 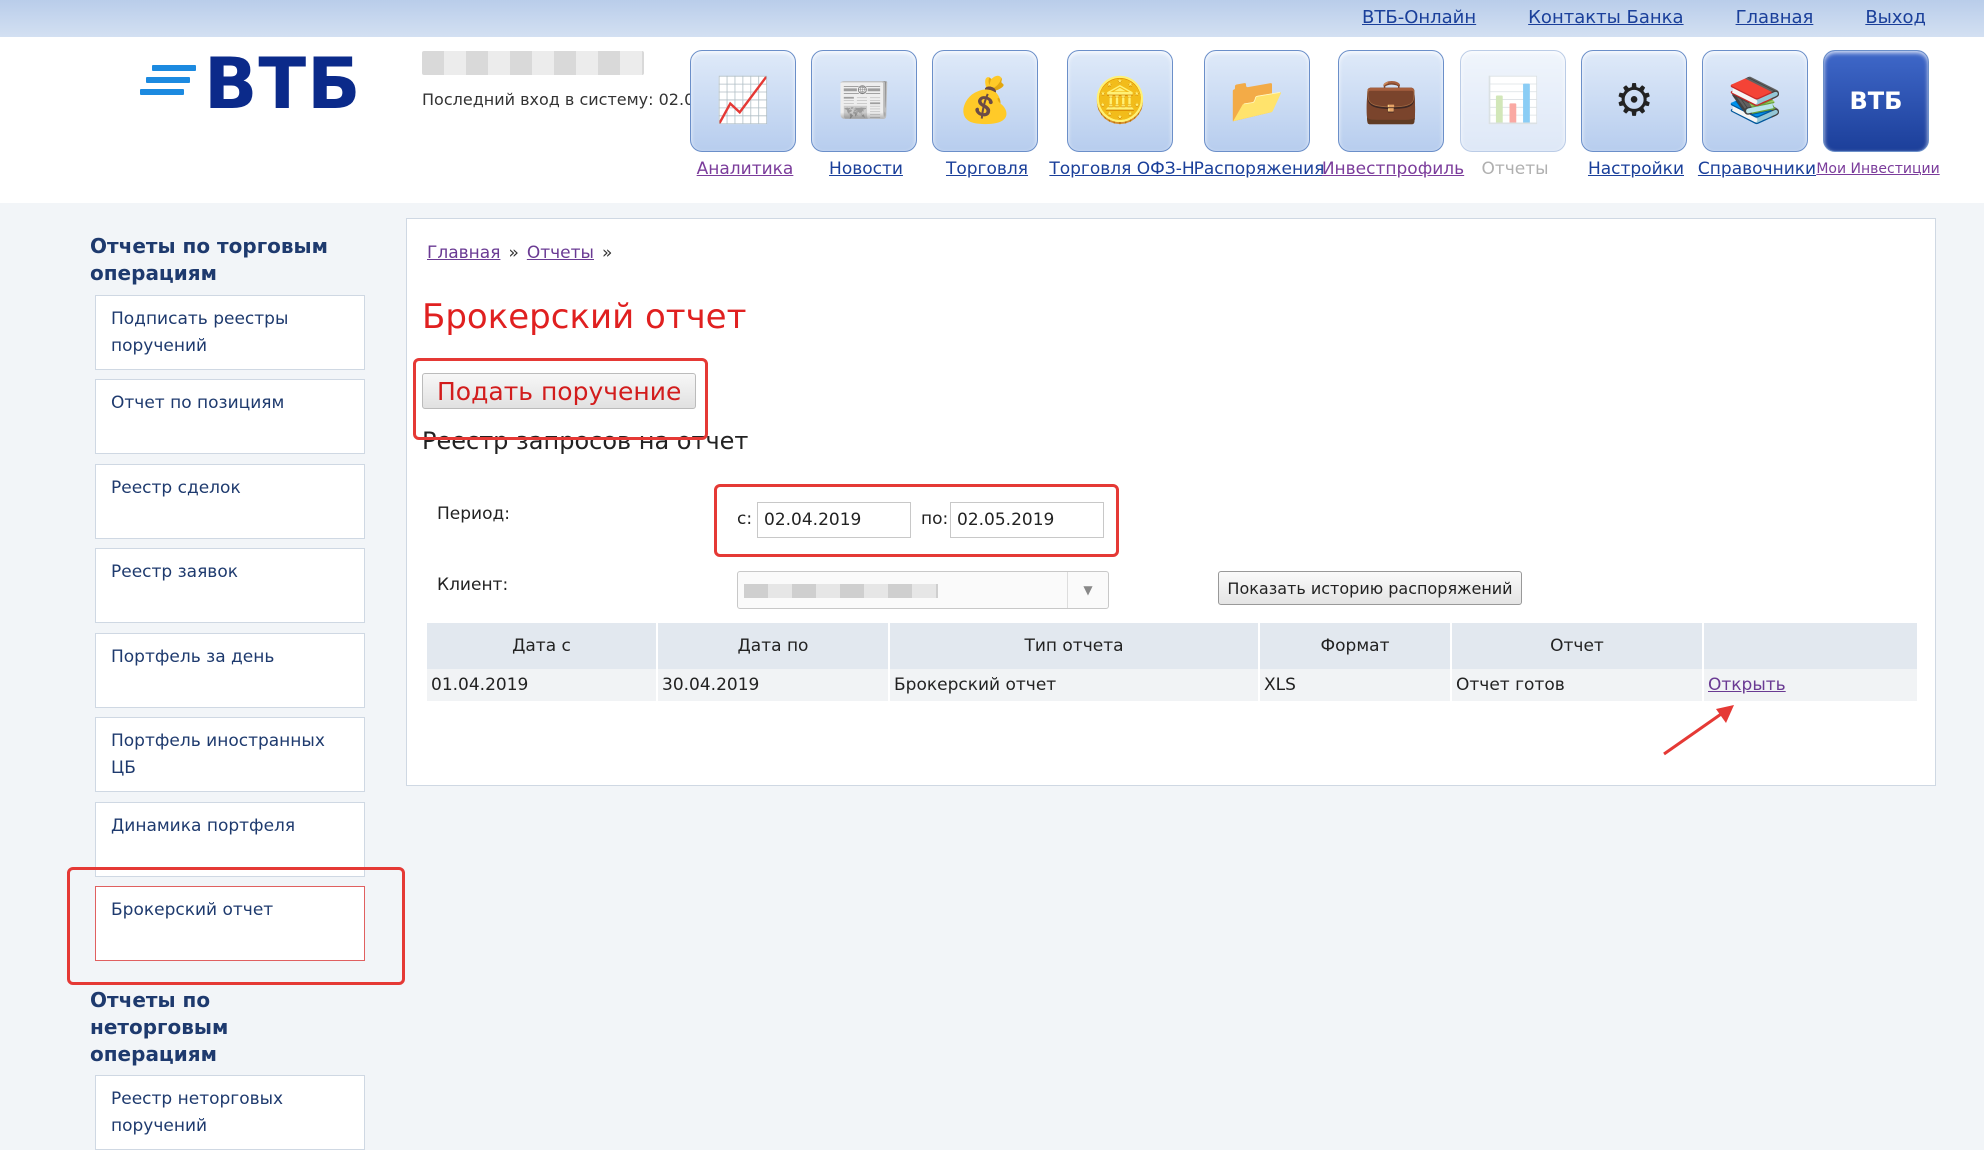 I want to click on table-cell: Брокерский отчет, so click(x=1074, y=685).